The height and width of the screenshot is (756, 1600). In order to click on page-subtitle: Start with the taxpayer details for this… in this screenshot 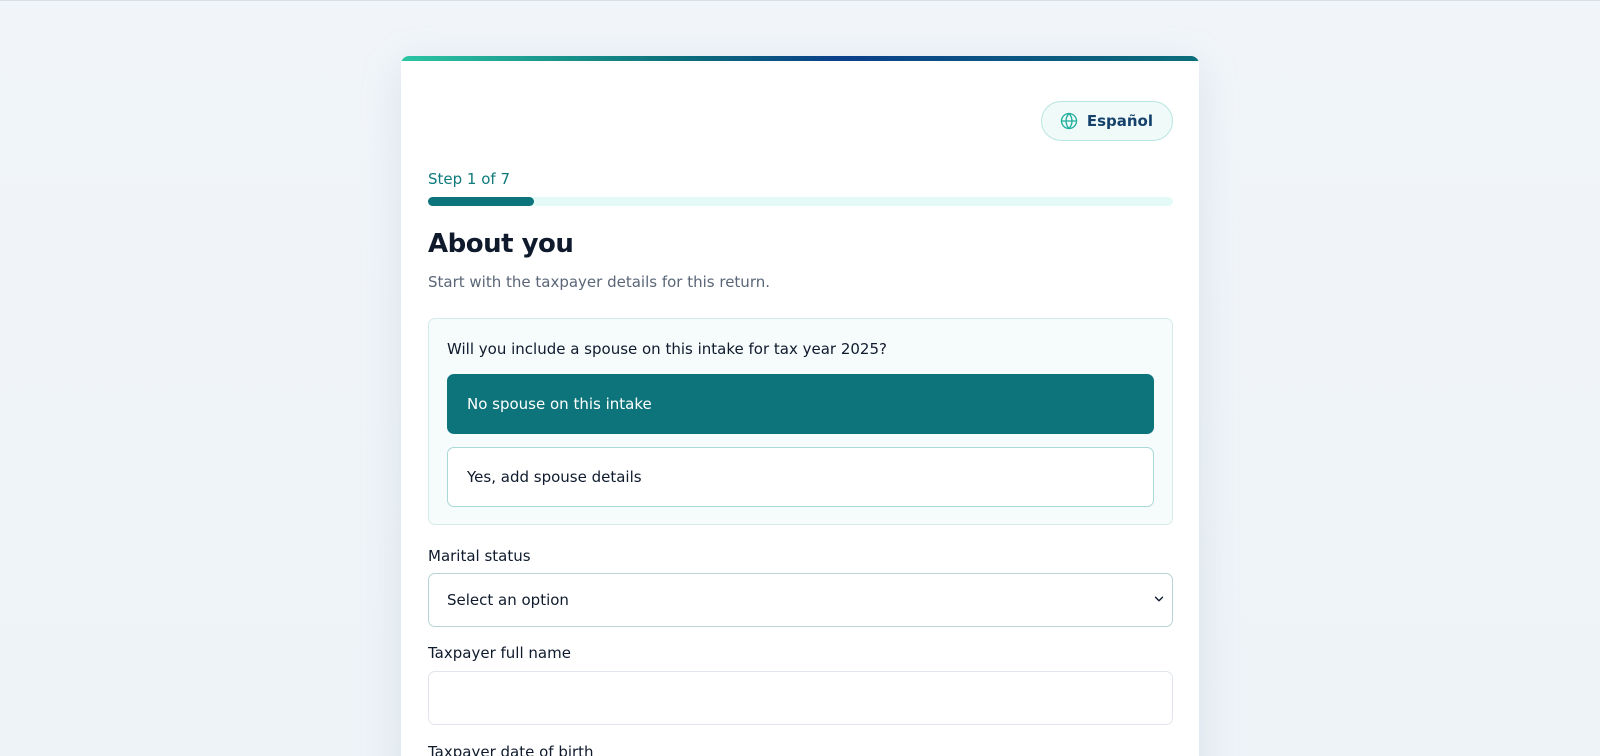, I will do `click(599, 282)`.